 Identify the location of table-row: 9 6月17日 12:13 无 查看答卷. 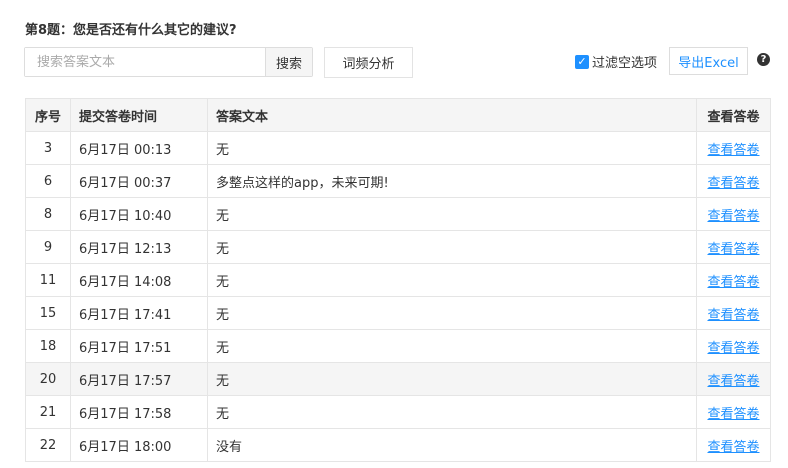
(398, 247).